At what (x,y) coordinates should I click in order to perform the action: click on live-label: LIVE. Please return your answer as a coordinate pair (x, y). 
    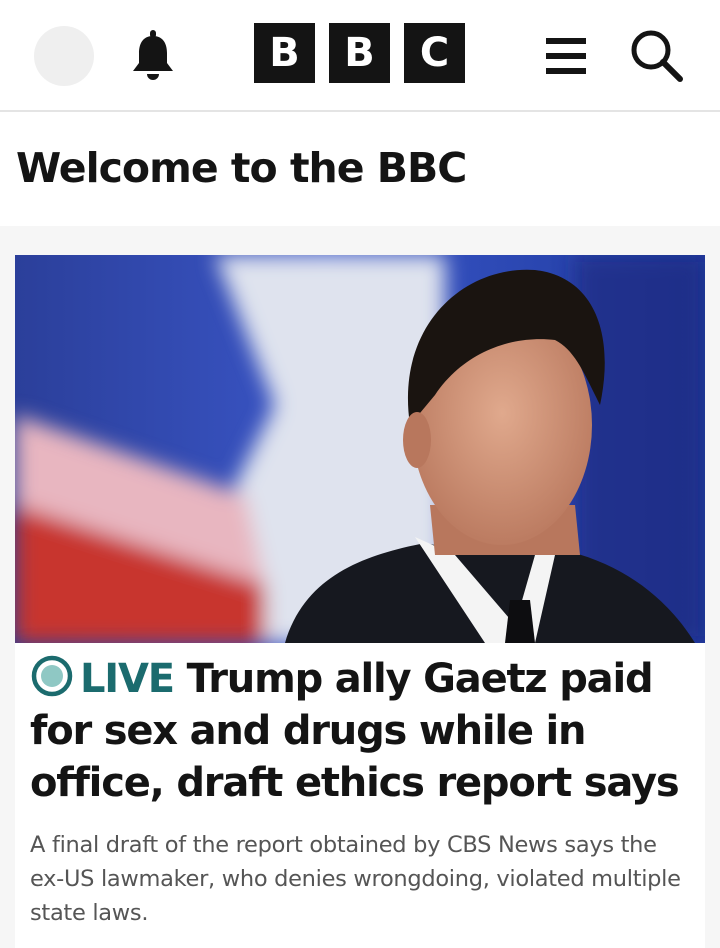
    Looking at the image, I should click on (127, 679).